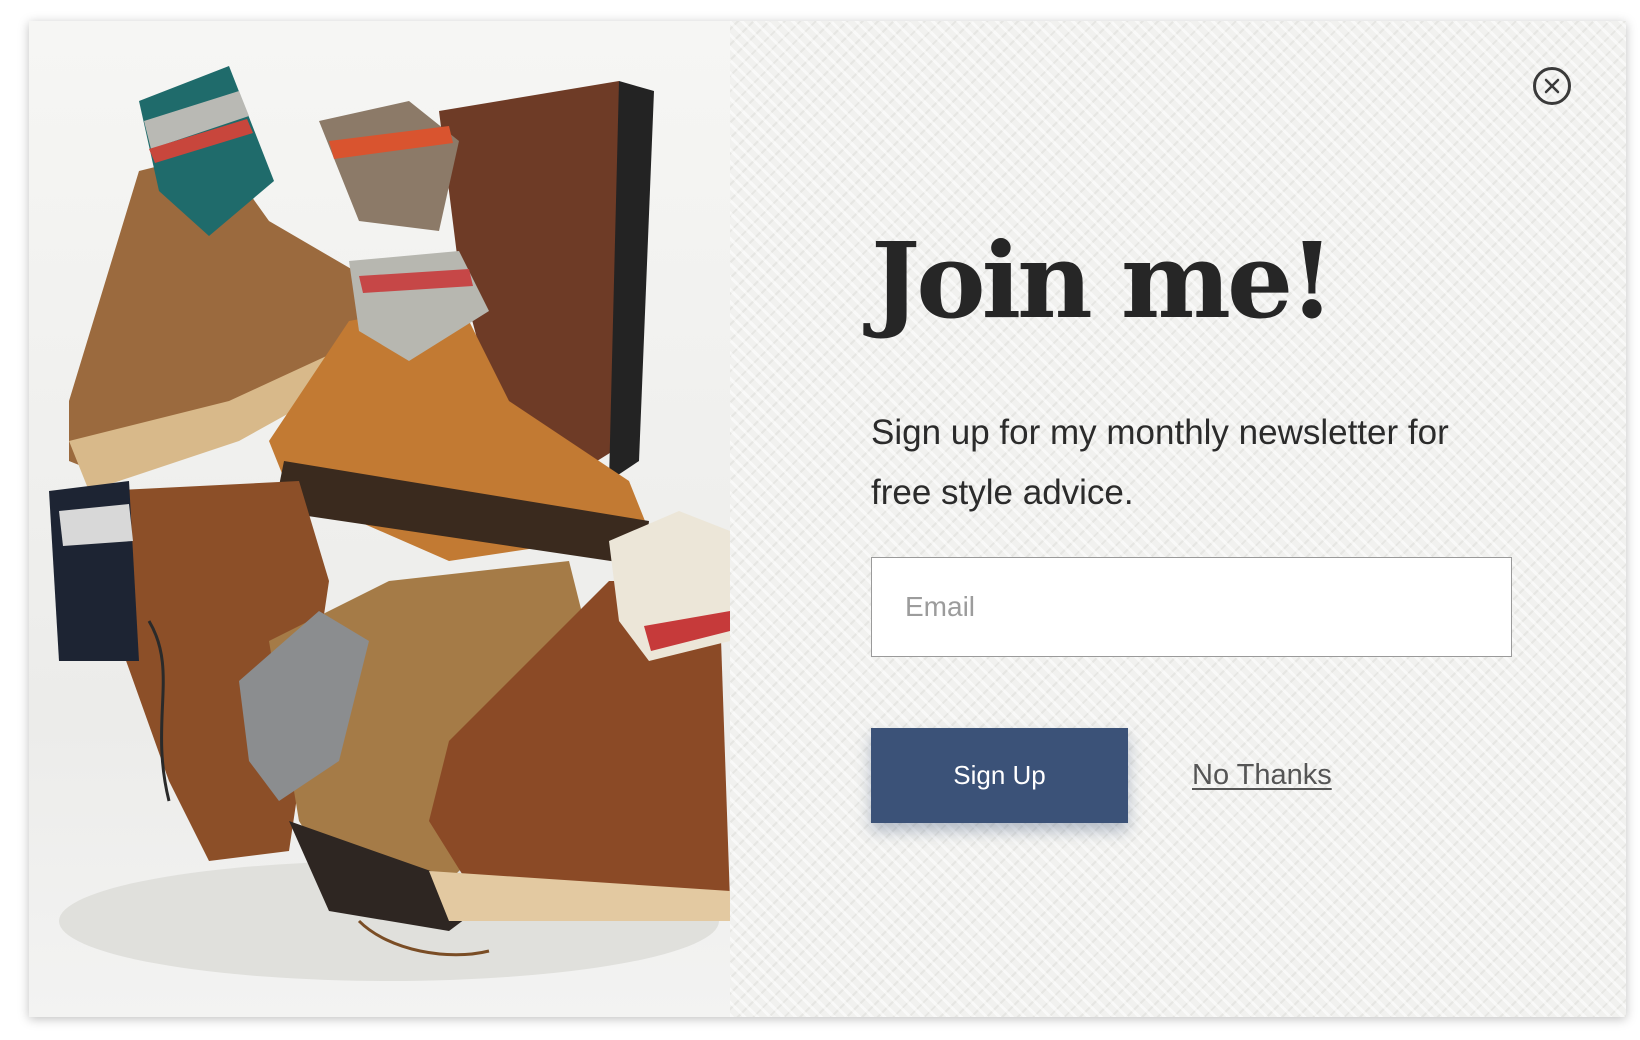 This screenshot has height=1040, width=1640. What do you see at coordinates (1191, 607) in the screenshot?
I see `email-input` at bounding box center [1191, 607].